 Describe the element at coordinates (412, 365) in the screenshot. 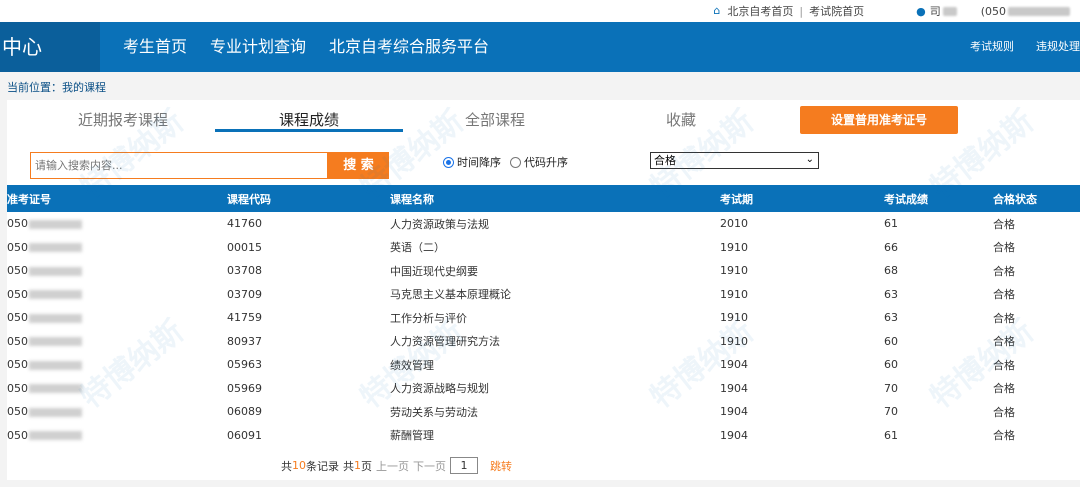

I see `cell-course-name: 绩效管理` at that location.